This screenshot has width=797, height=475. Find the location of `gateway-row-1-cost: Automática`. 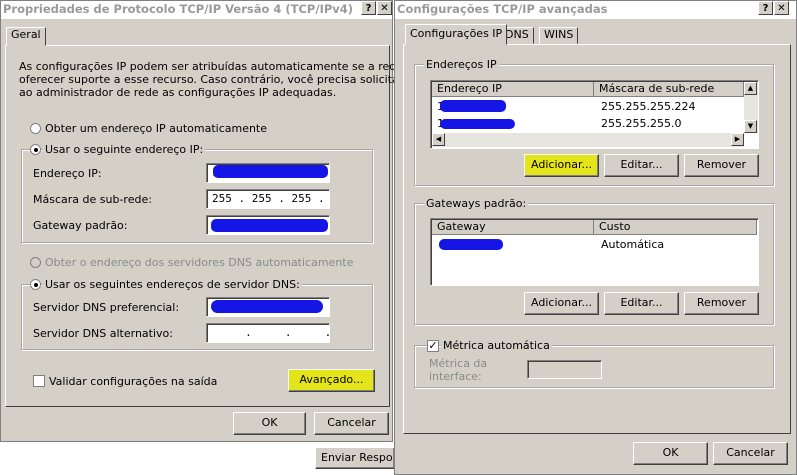

gateway-row-1-cost: Automática is located at coordinates (633, 244).